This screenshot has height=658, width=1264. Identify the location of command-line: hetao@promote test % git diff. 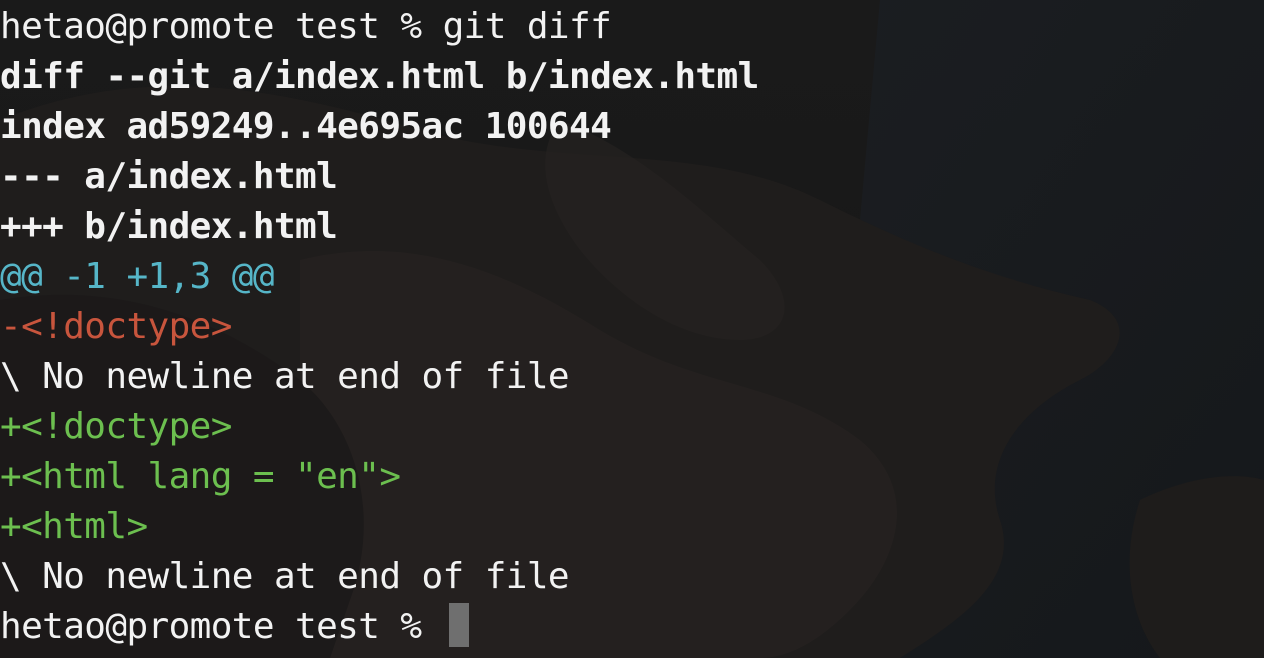
(632, 27).